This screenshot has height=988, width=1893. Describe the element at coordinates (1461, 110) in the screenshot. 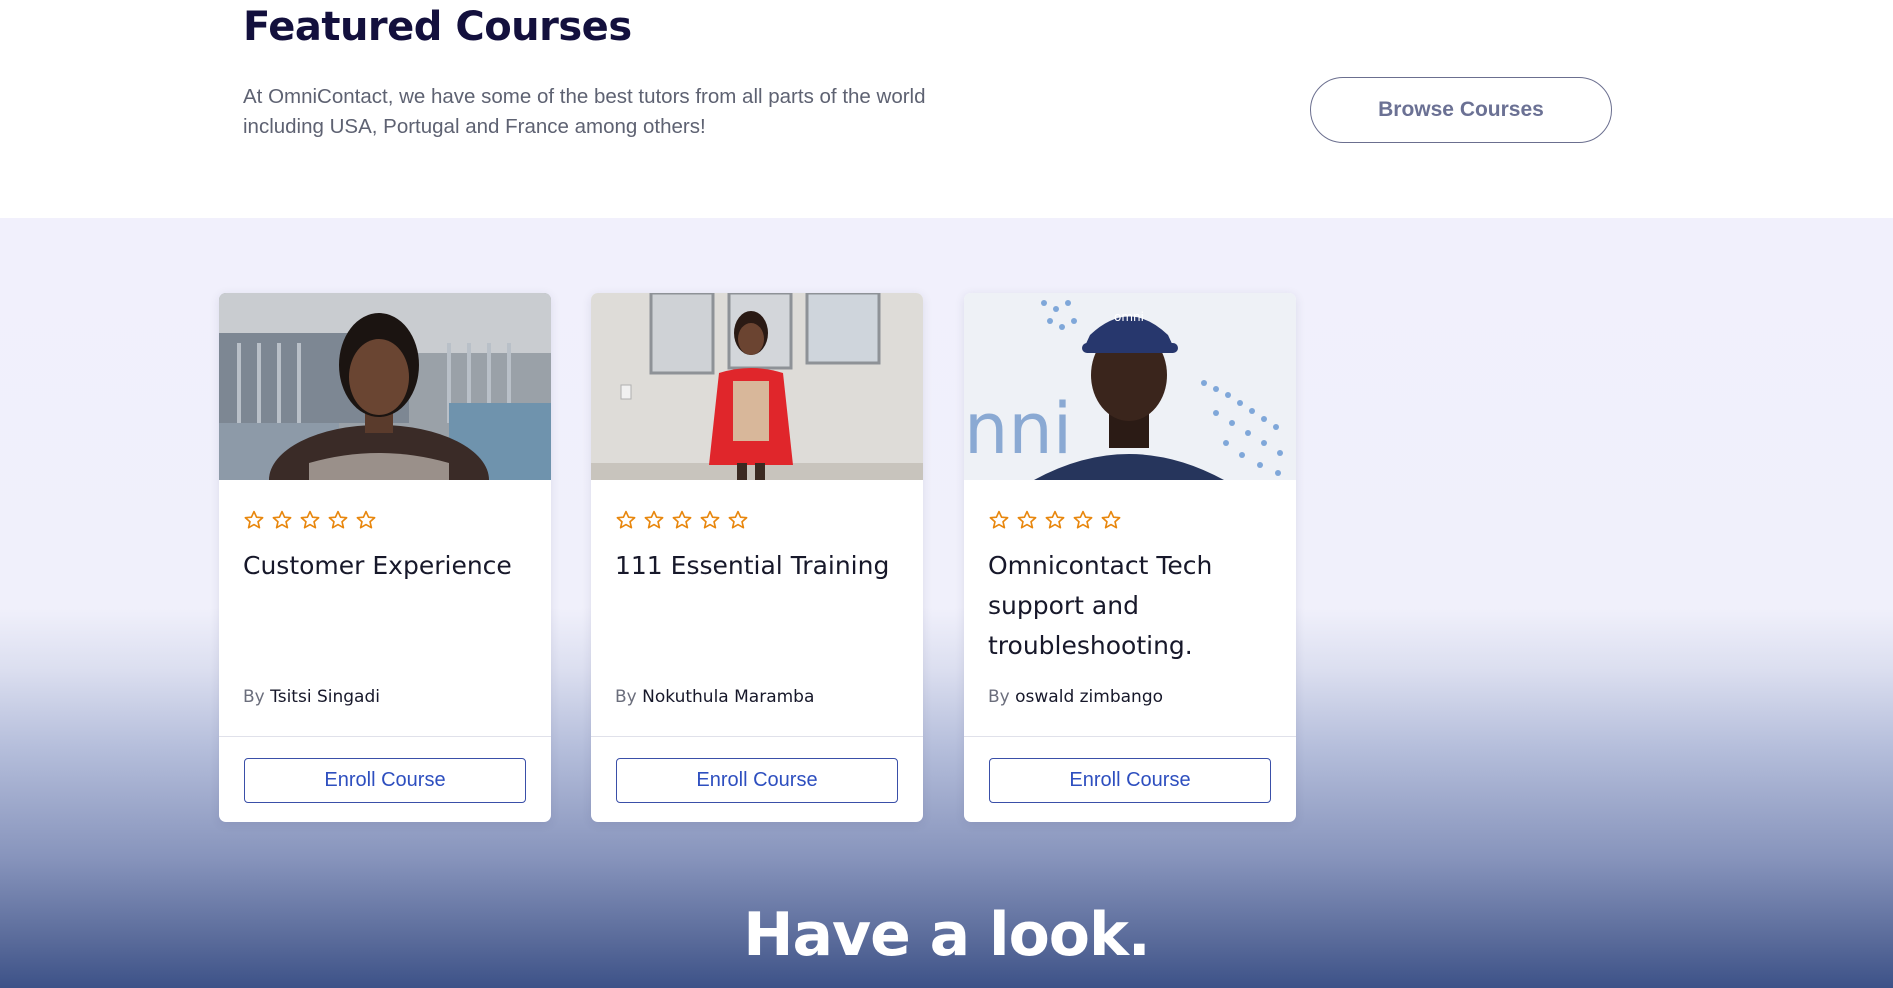

I see `browse-courses-button: Browse Courses` at that location.